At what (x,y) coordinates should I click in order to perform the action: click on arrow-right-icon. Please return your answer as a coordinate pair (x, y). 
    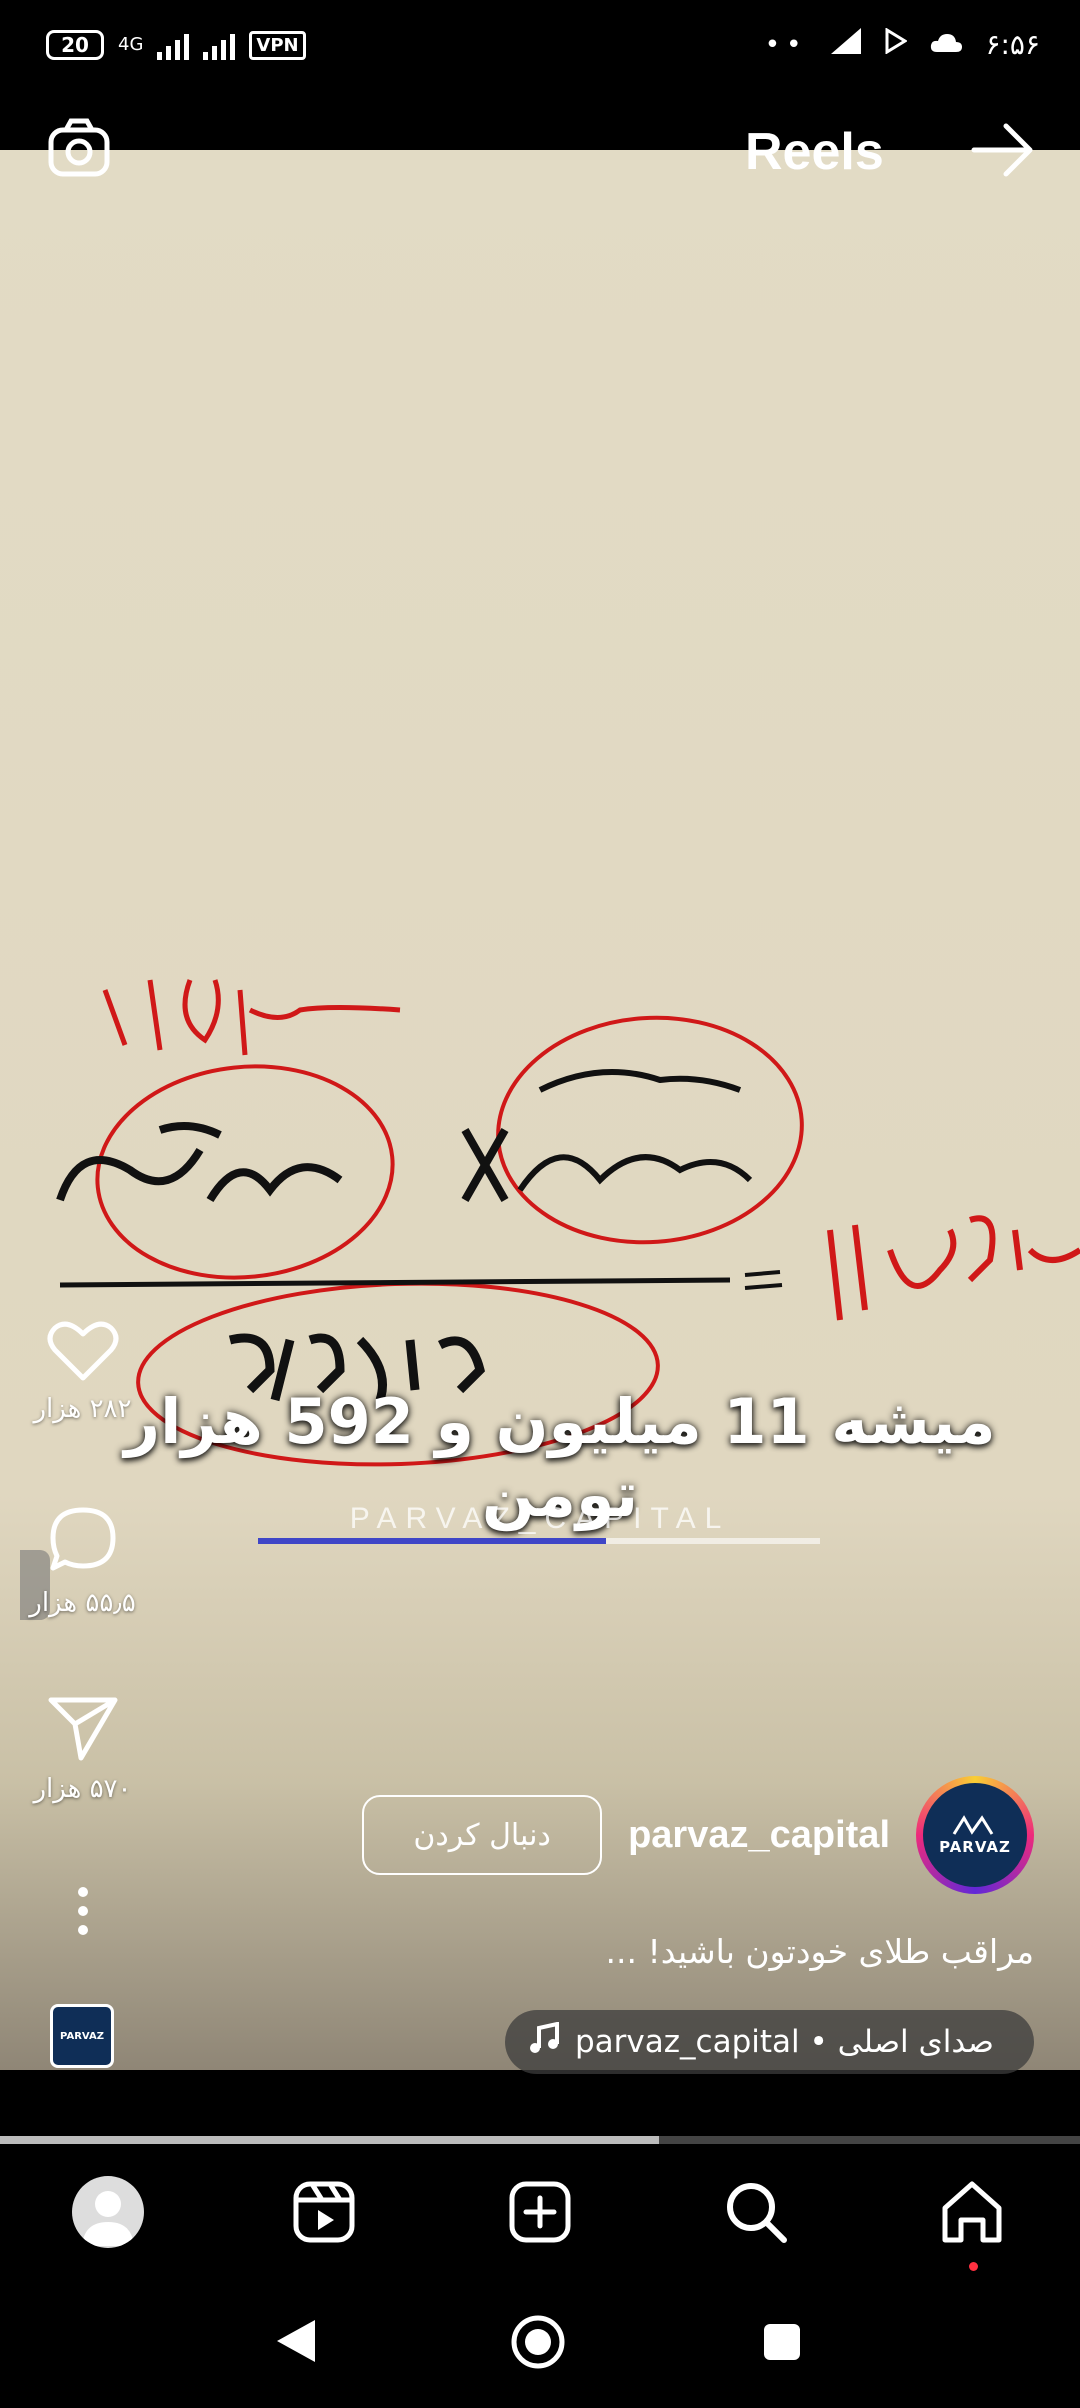
    Looking at the image, I should click on (1003, 150).